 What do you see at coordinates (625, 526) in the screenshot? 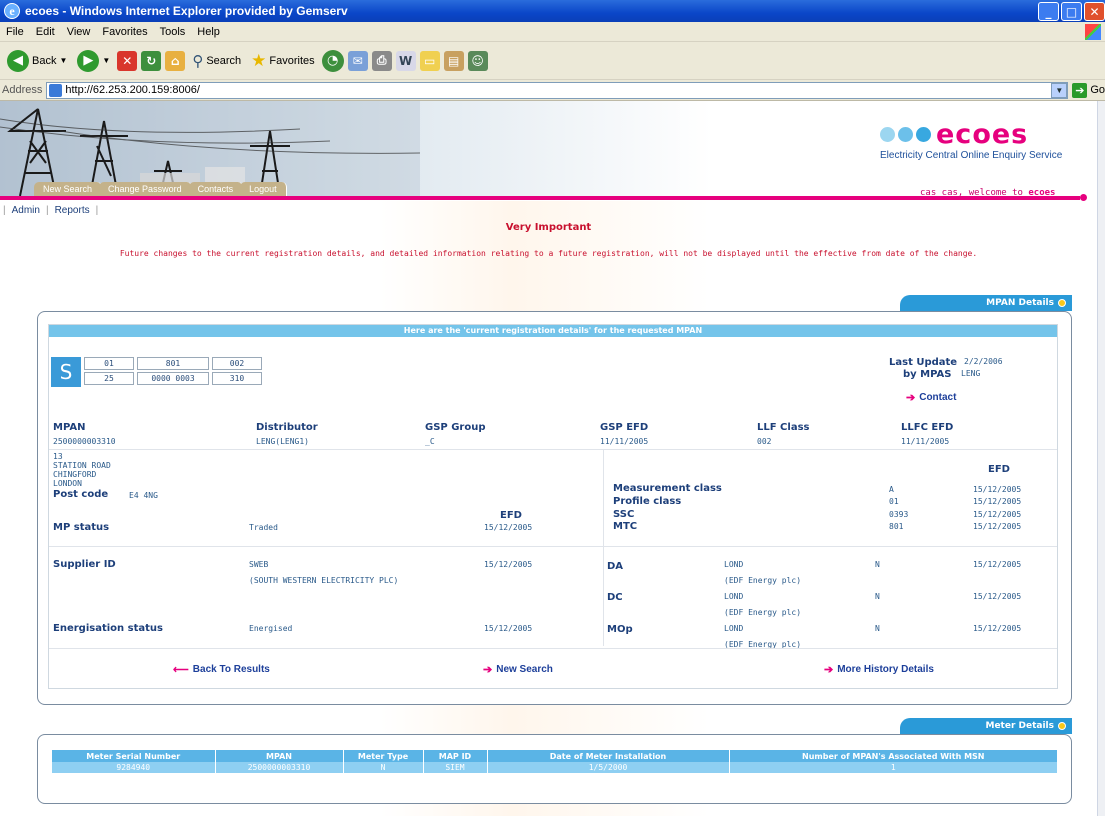
I see `mtc-label: MTC` at bounding box center [625, 526].